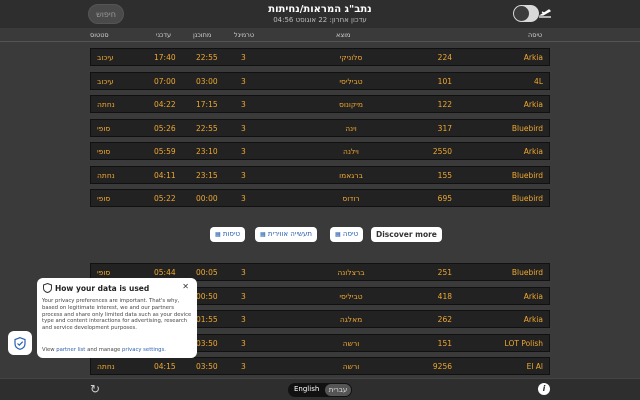  I want to click on updated-time: 17:40, so click(165, 57).